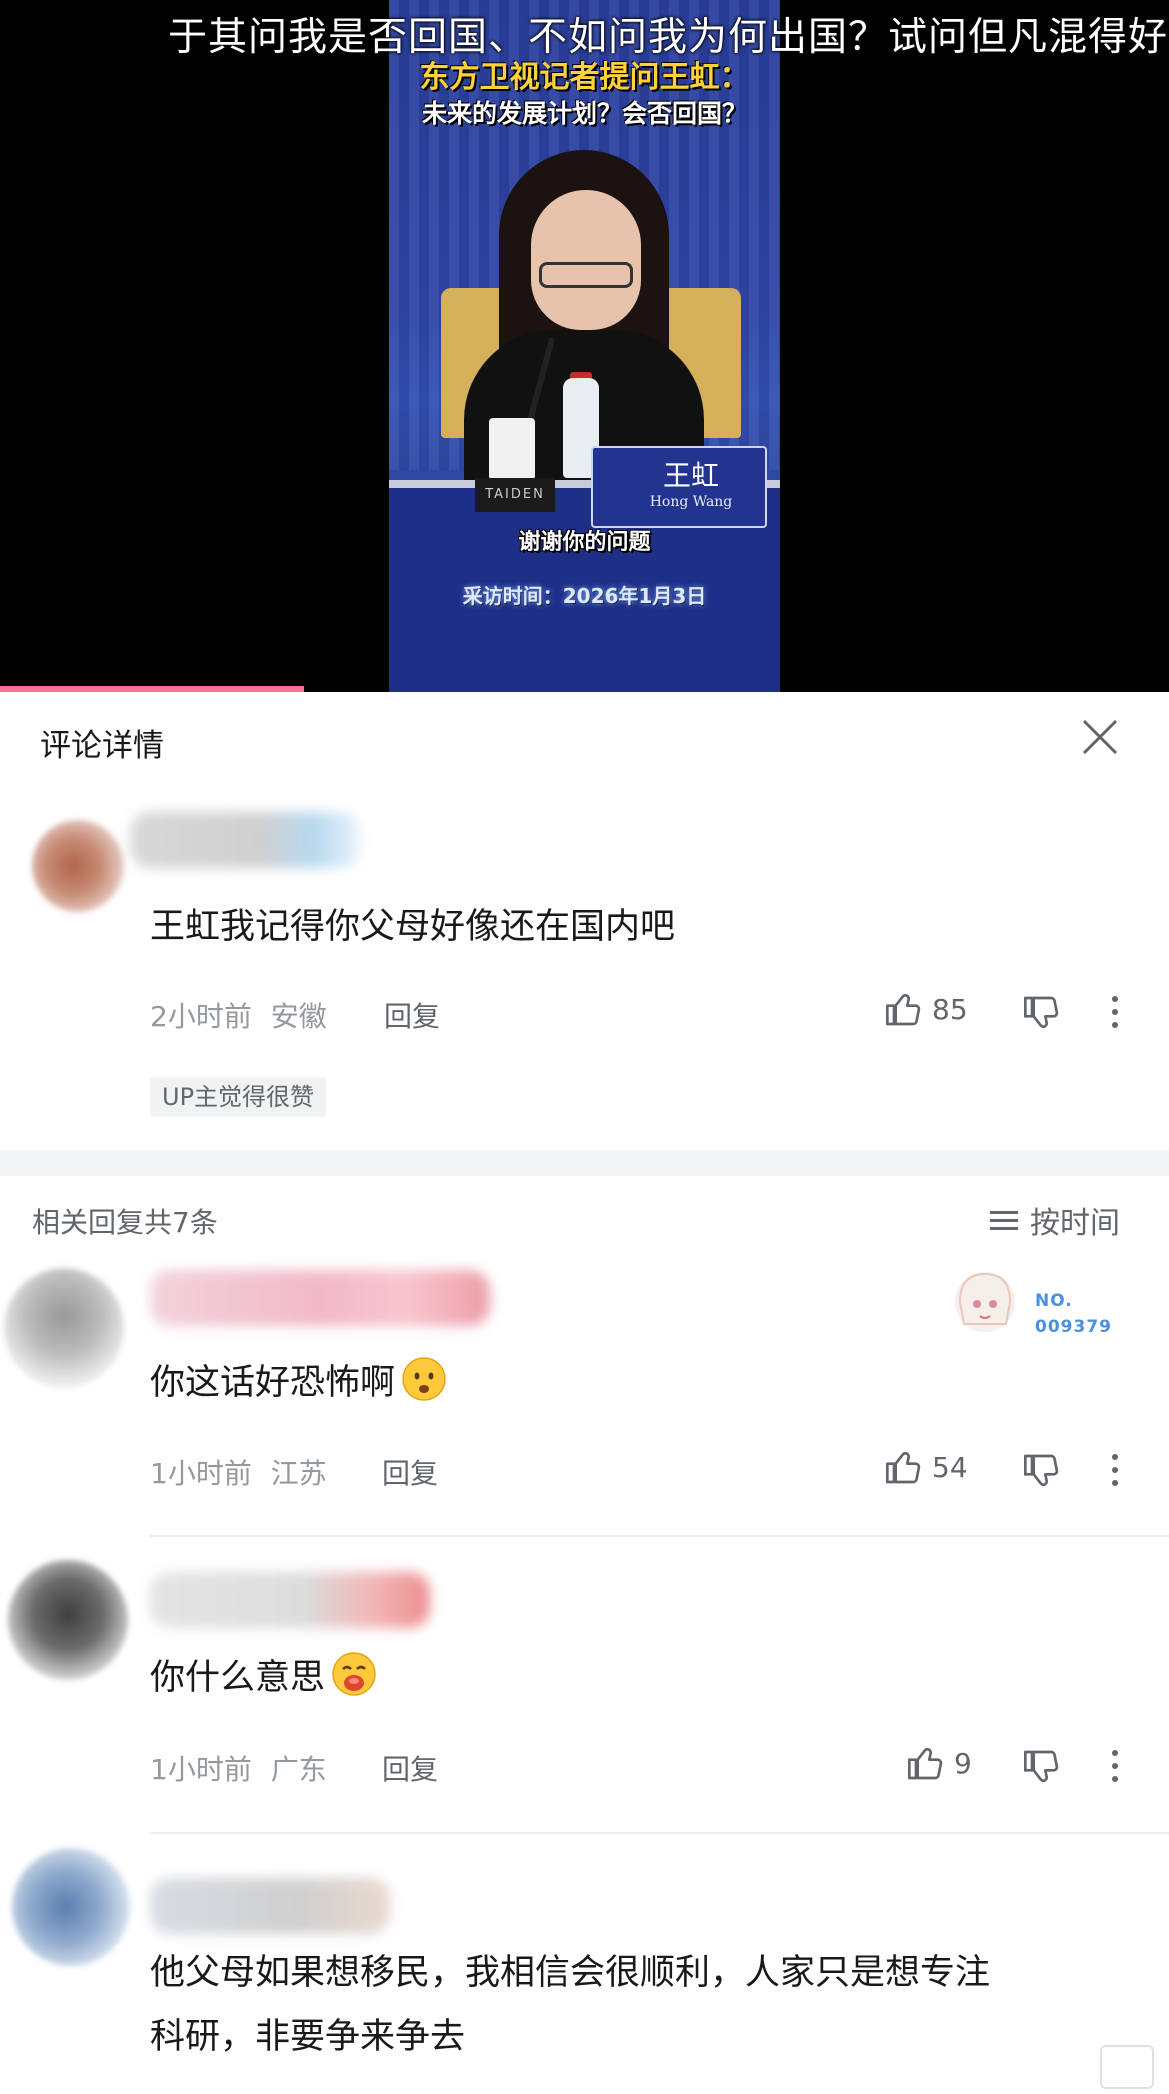 This screenshot has height=2094, width=1169. Describe the element at coordinates (963, 1763) in the screenshot. I see `like-count: 9` at that location.